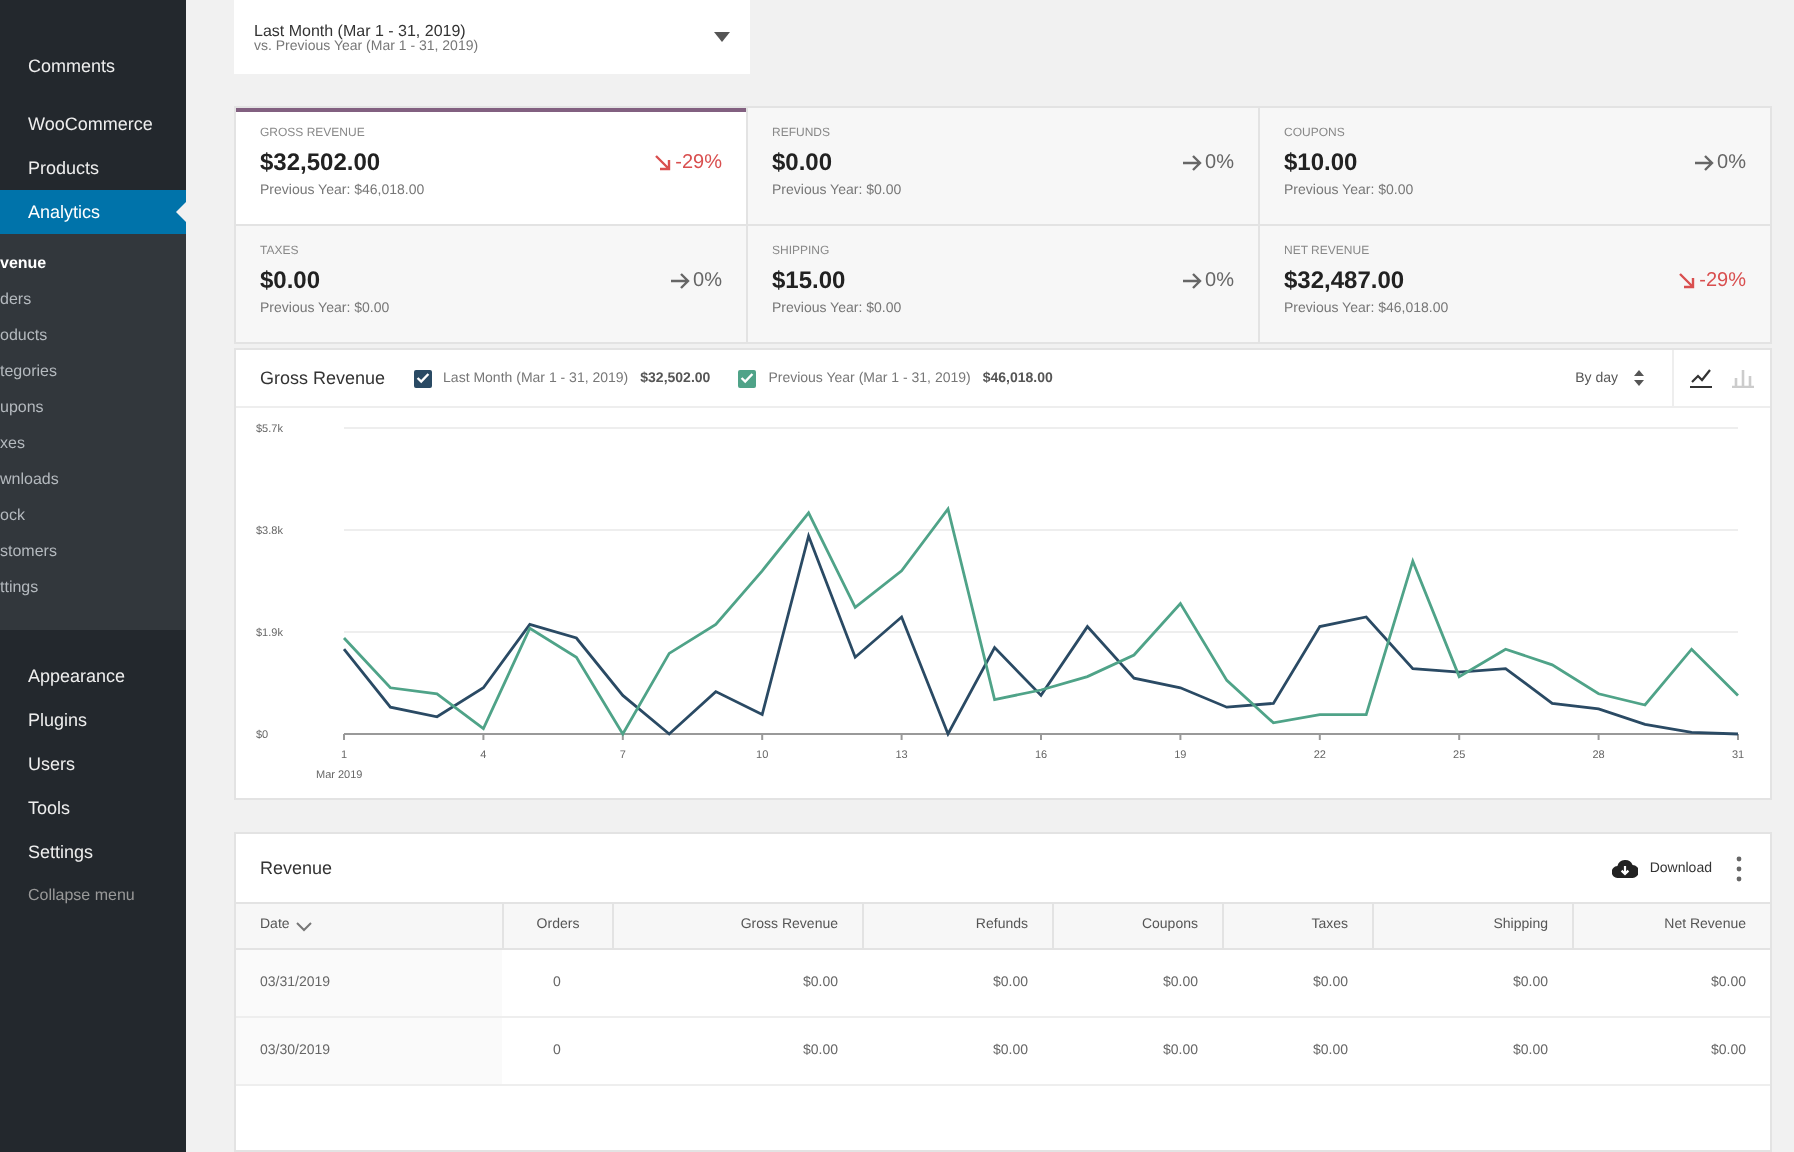 This screenshot has width=1794, height=1152. Describe the element at coordinates (93, 852) in the screenshot. I see `sidebar-item: Settings` at that location.